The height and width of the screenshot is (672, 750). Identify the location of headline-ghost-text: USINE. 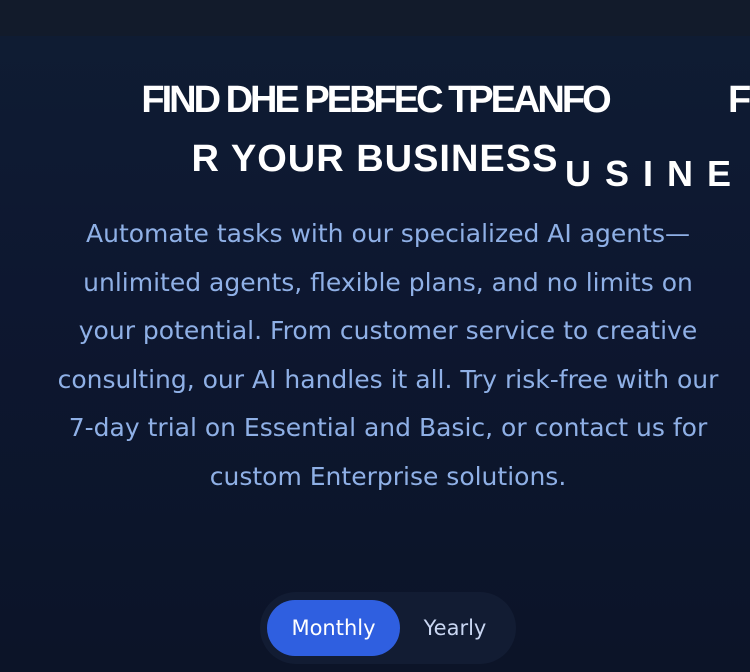
(655, 173).